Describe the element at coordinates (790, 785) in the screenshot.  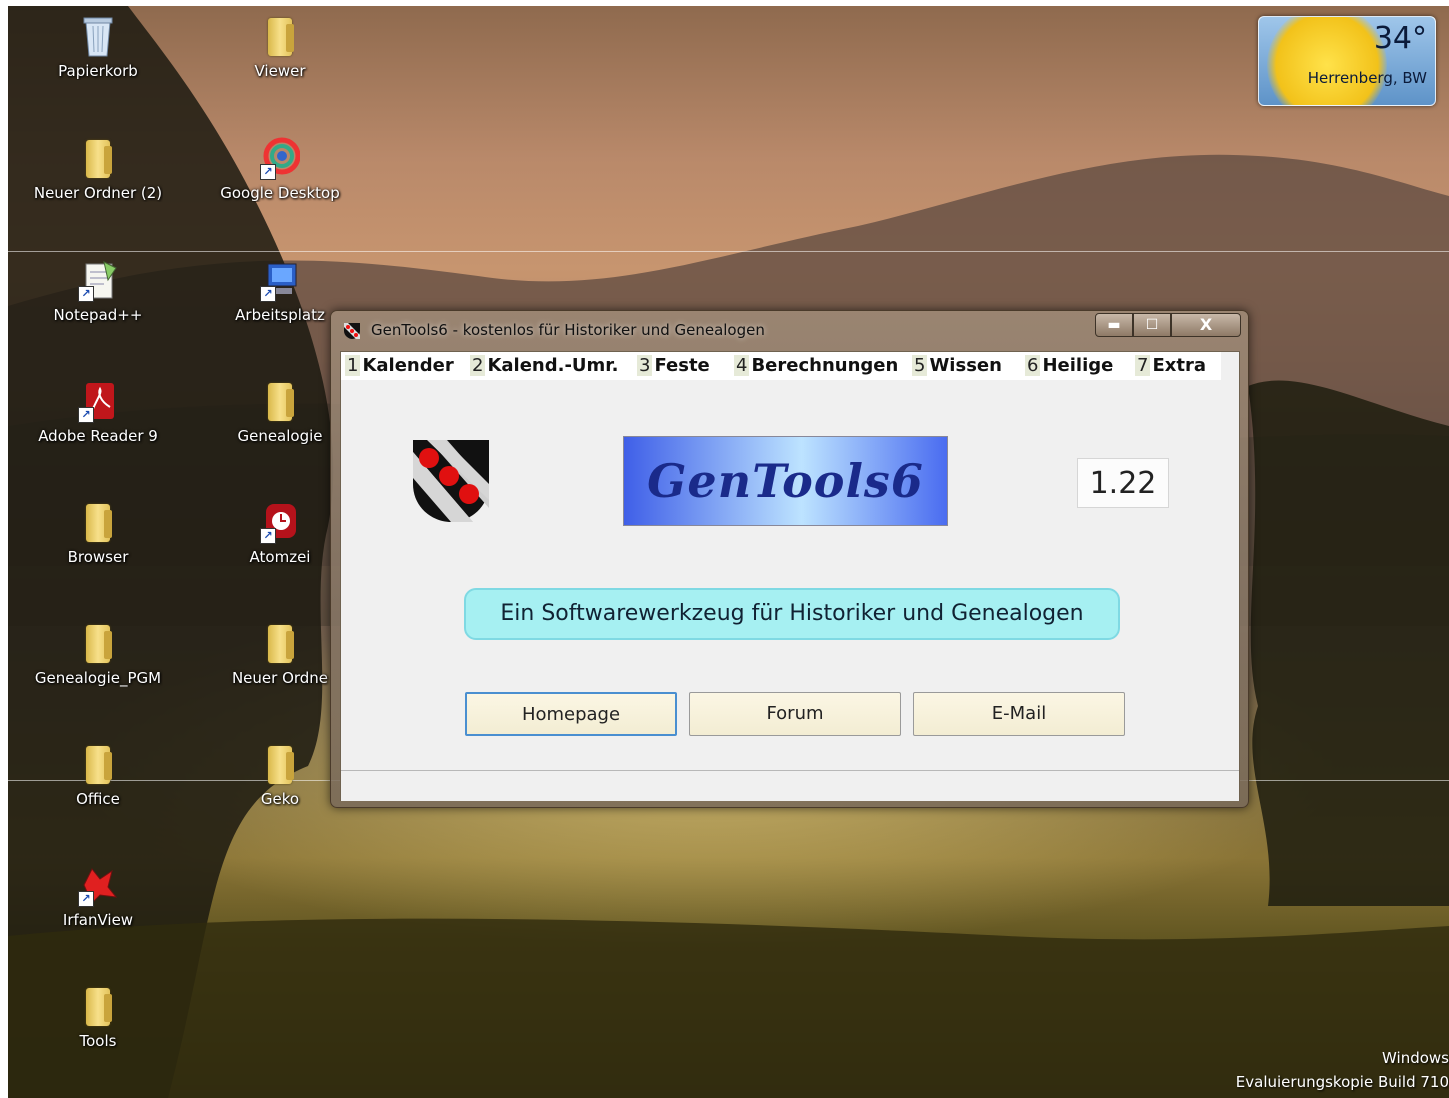
I see `status-bar` at that location.